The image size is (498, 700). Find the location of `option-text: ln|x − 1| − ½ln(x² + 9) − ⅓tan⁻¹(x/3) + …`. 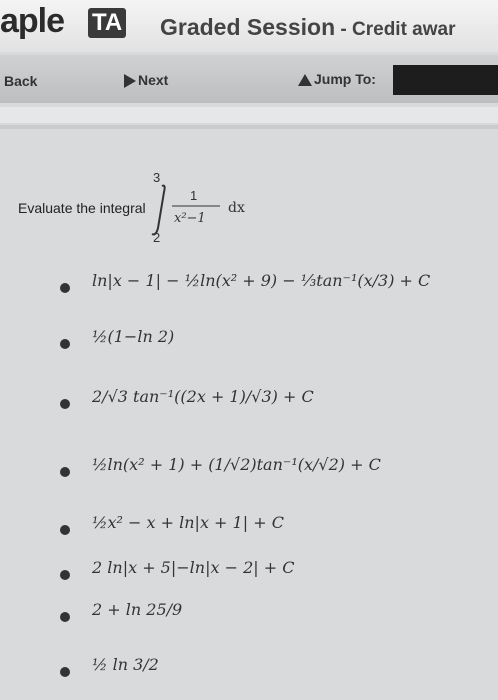

option-text: ln|x − 1| − ½ln(x² + 9) − ⅓tan⁻¹(x/3) + … is located at coordinates (261, 280).